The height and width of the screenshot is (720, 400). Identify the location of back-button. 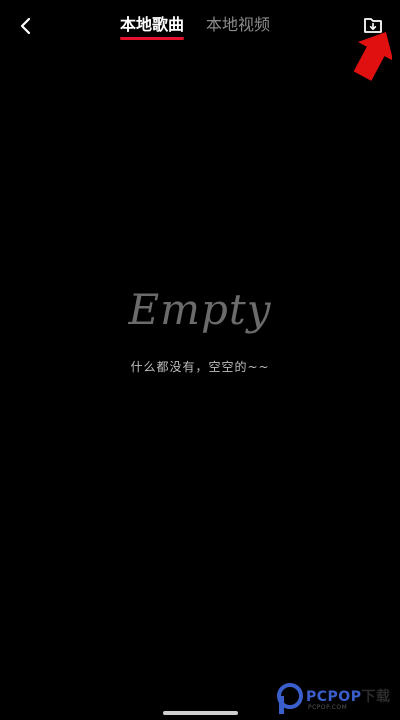
(26, 26).